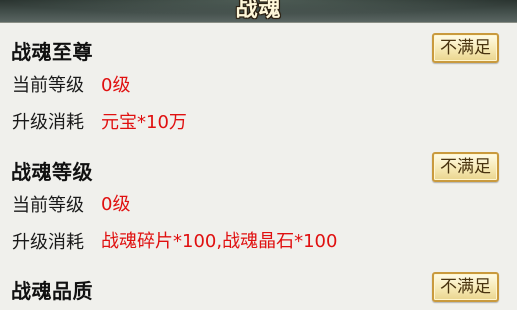  I want to click on section-title: 战魂品质, so click(52, 291).